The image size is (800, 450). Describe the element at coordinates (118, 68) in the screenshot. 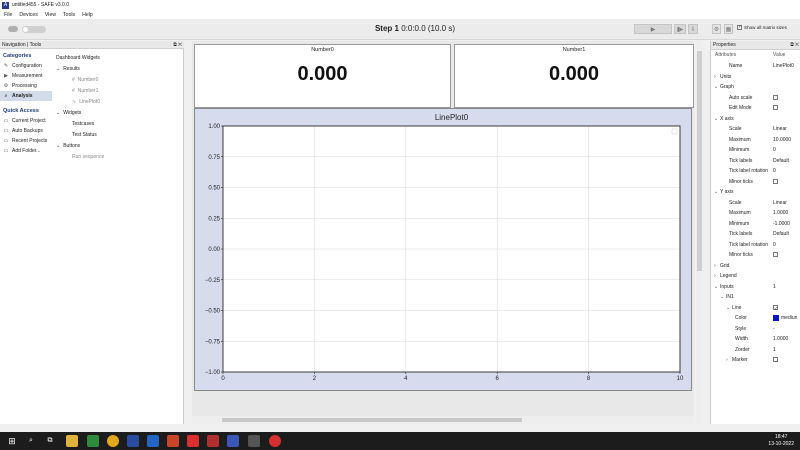

I see `tree-results: ⌄ Results` at that location.